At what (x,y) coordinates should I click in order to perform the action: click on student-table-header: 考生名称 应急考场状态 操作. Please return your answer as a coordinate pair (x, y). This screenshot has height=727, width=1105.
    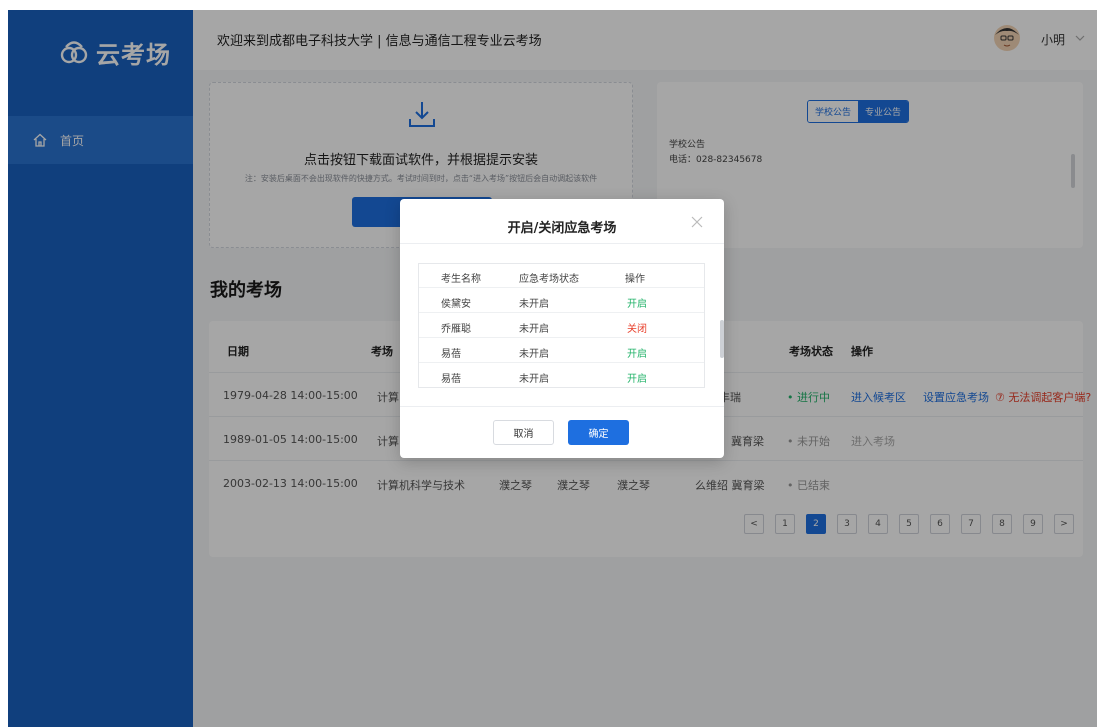
    Looking at the image, I should click on (561, 276).